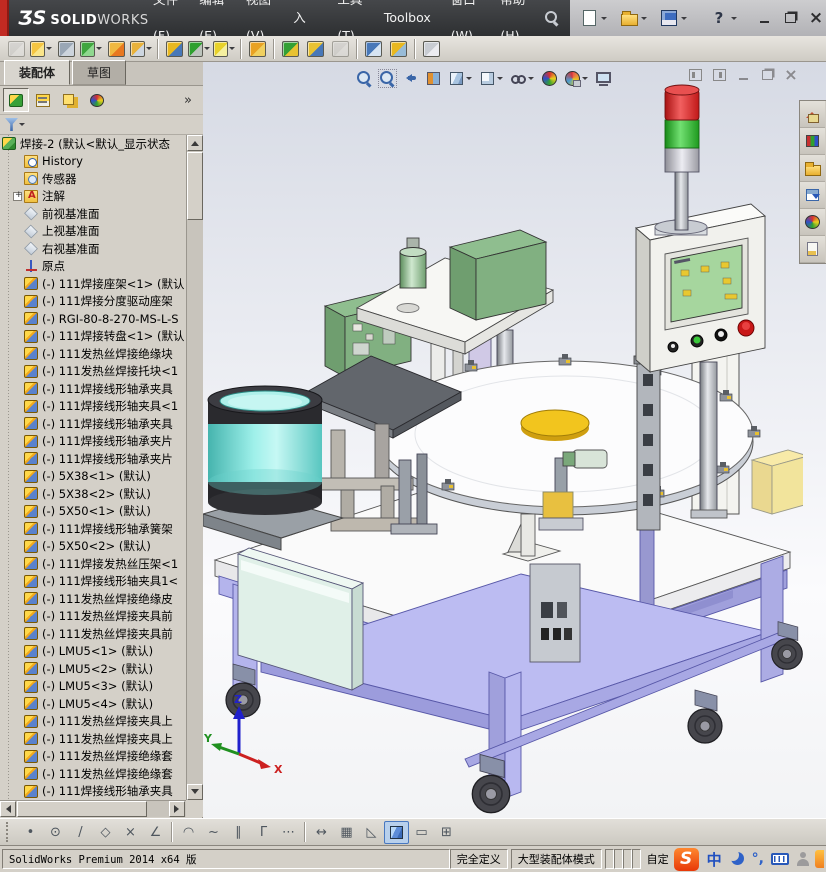  What do you see at coordinates (460, 78) in the screenshot?
I see `view-orientation-button` at bounding box center [460, 78].